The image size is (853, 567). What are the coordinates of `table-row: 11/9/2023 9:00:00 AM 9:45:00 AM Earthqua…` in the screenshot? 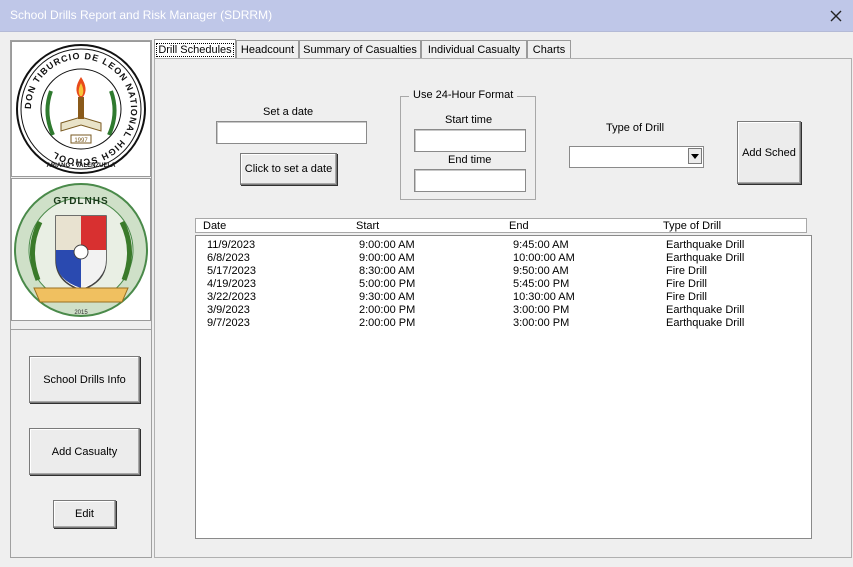 It's located at (503, 245).